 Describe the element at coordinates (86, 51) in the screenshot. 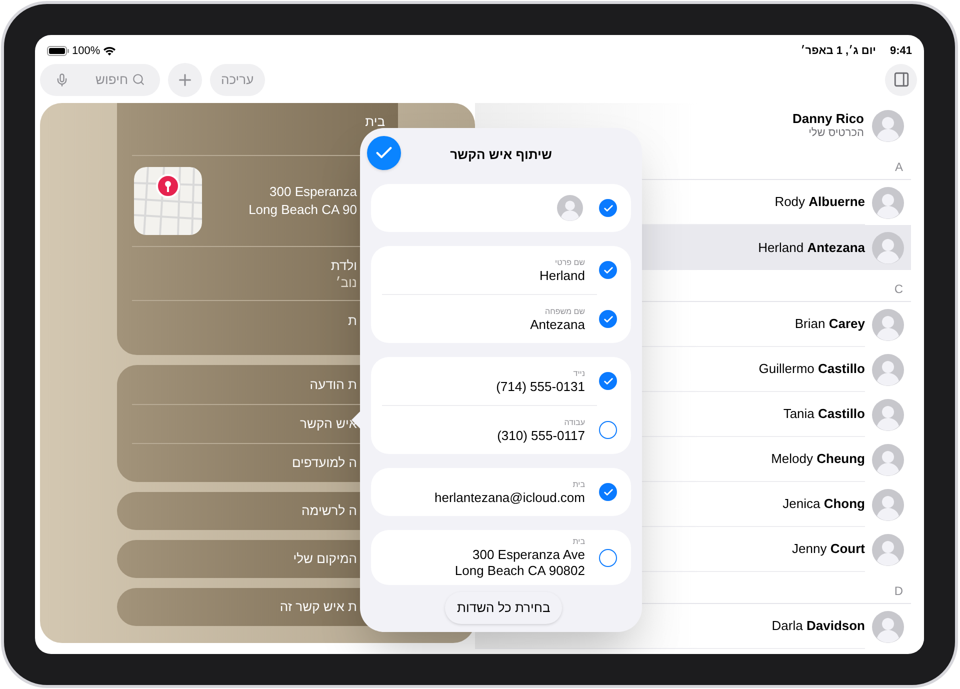

I see `battery-percentage: 100%` at that location.